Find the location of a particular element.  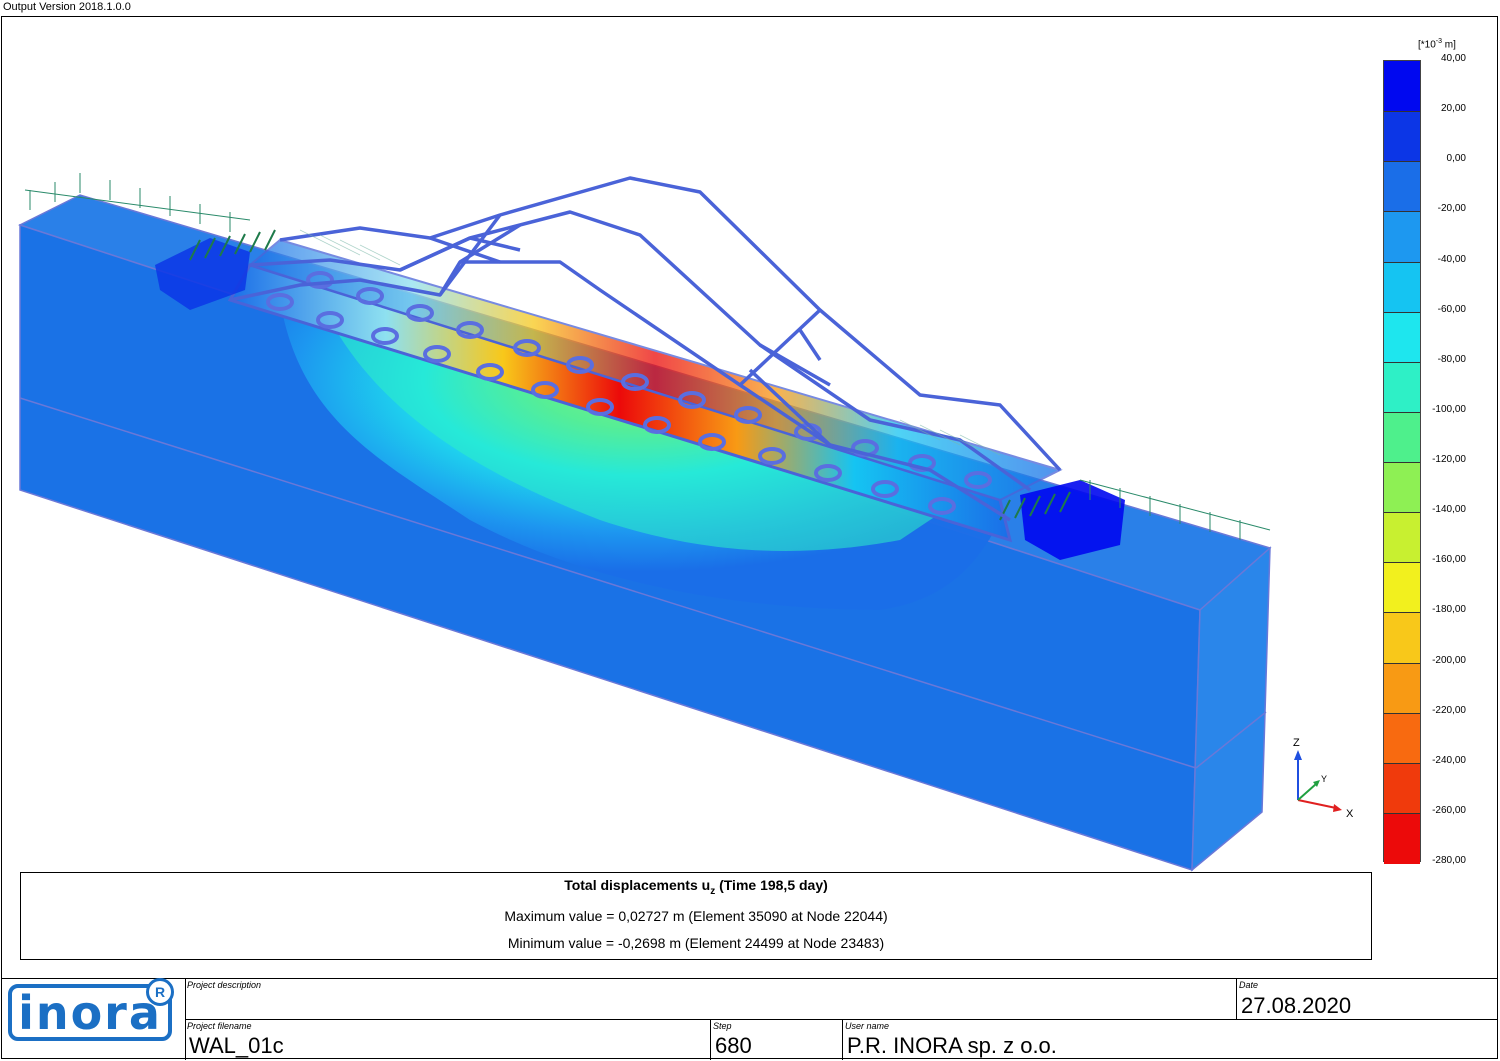

legend-label: -80,00 is located at coordinates (1451, 359).